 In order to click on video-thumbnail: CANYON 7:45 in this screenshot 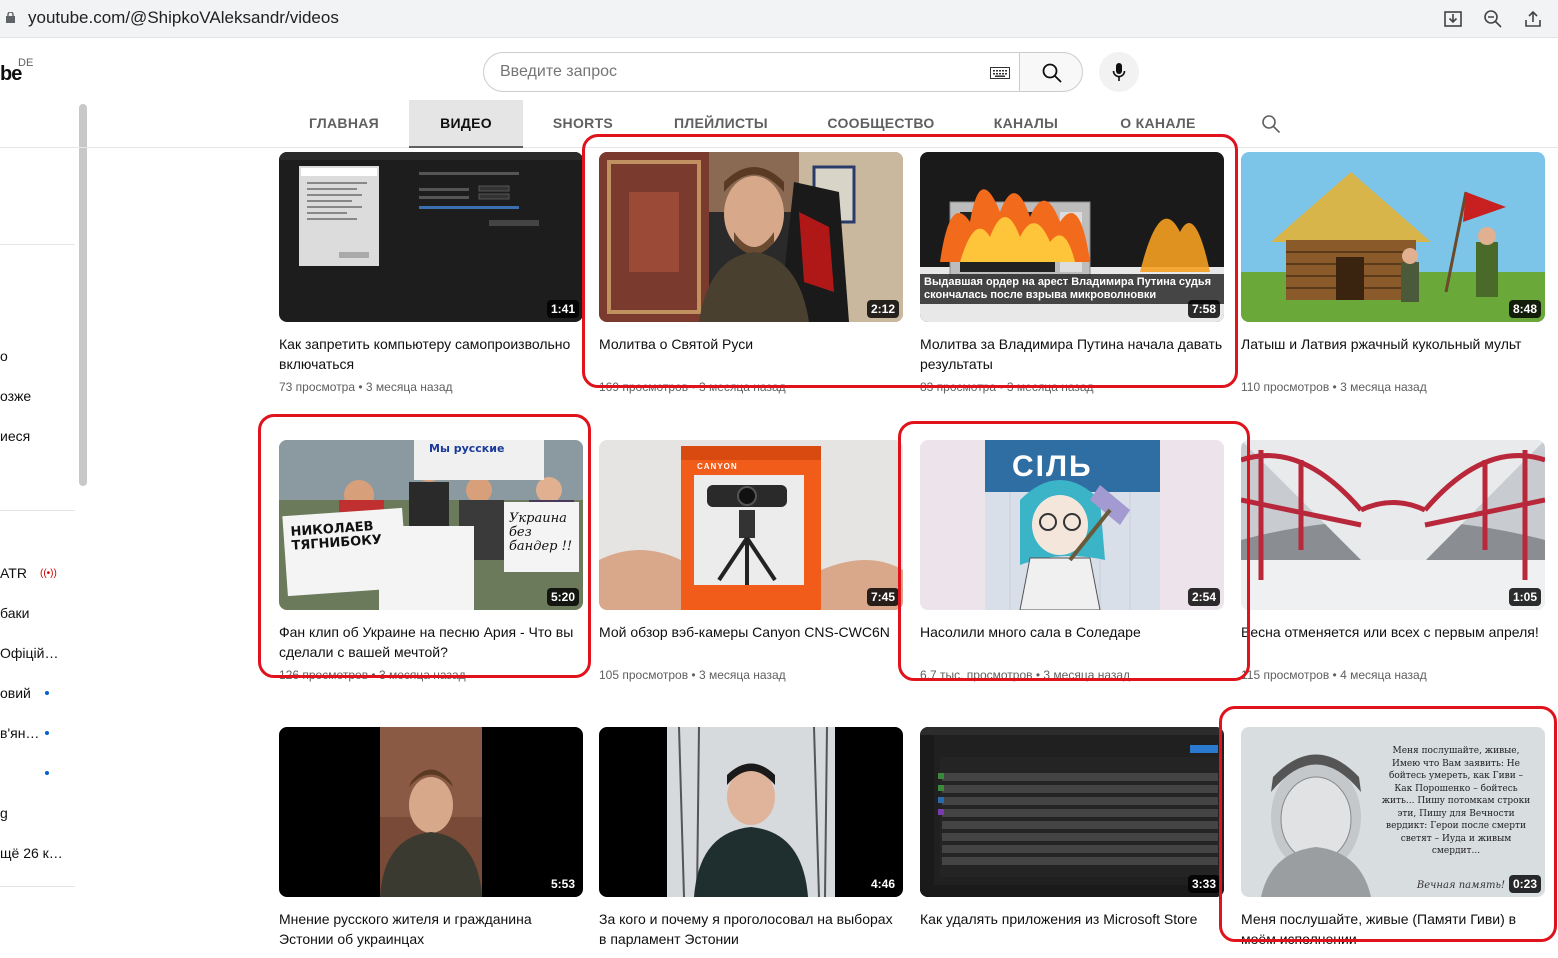, I will do `click(751, 525)`.